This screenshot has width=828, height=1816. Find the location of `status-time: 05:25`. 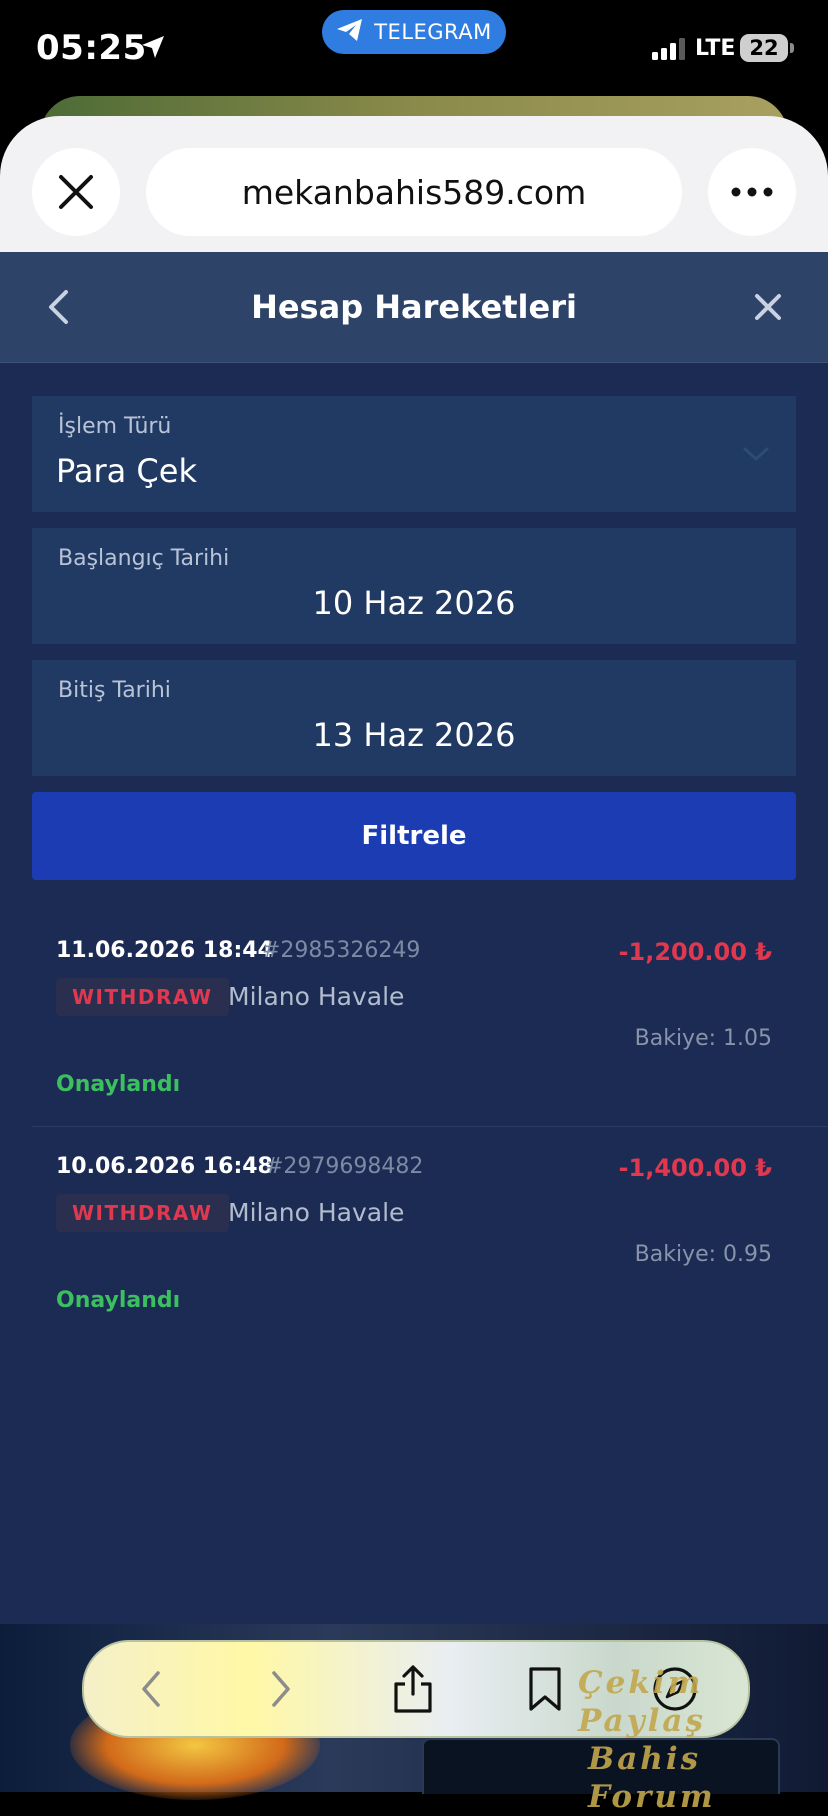

status-time: 05:25 is located at coordinates (91, 48).